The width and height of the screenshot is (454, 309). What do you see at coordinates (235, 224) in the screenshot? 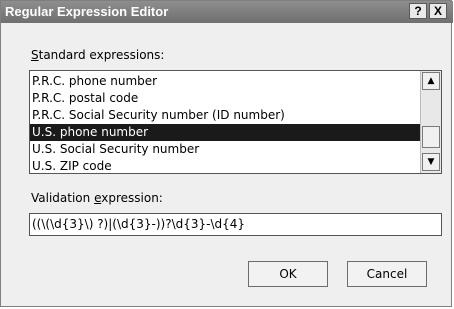
I see `validation-expression-input: ((\(\d{3}\) ?)|(\d{3}-))?\d{3}-\d{4}` at bounding box center [235, 224].